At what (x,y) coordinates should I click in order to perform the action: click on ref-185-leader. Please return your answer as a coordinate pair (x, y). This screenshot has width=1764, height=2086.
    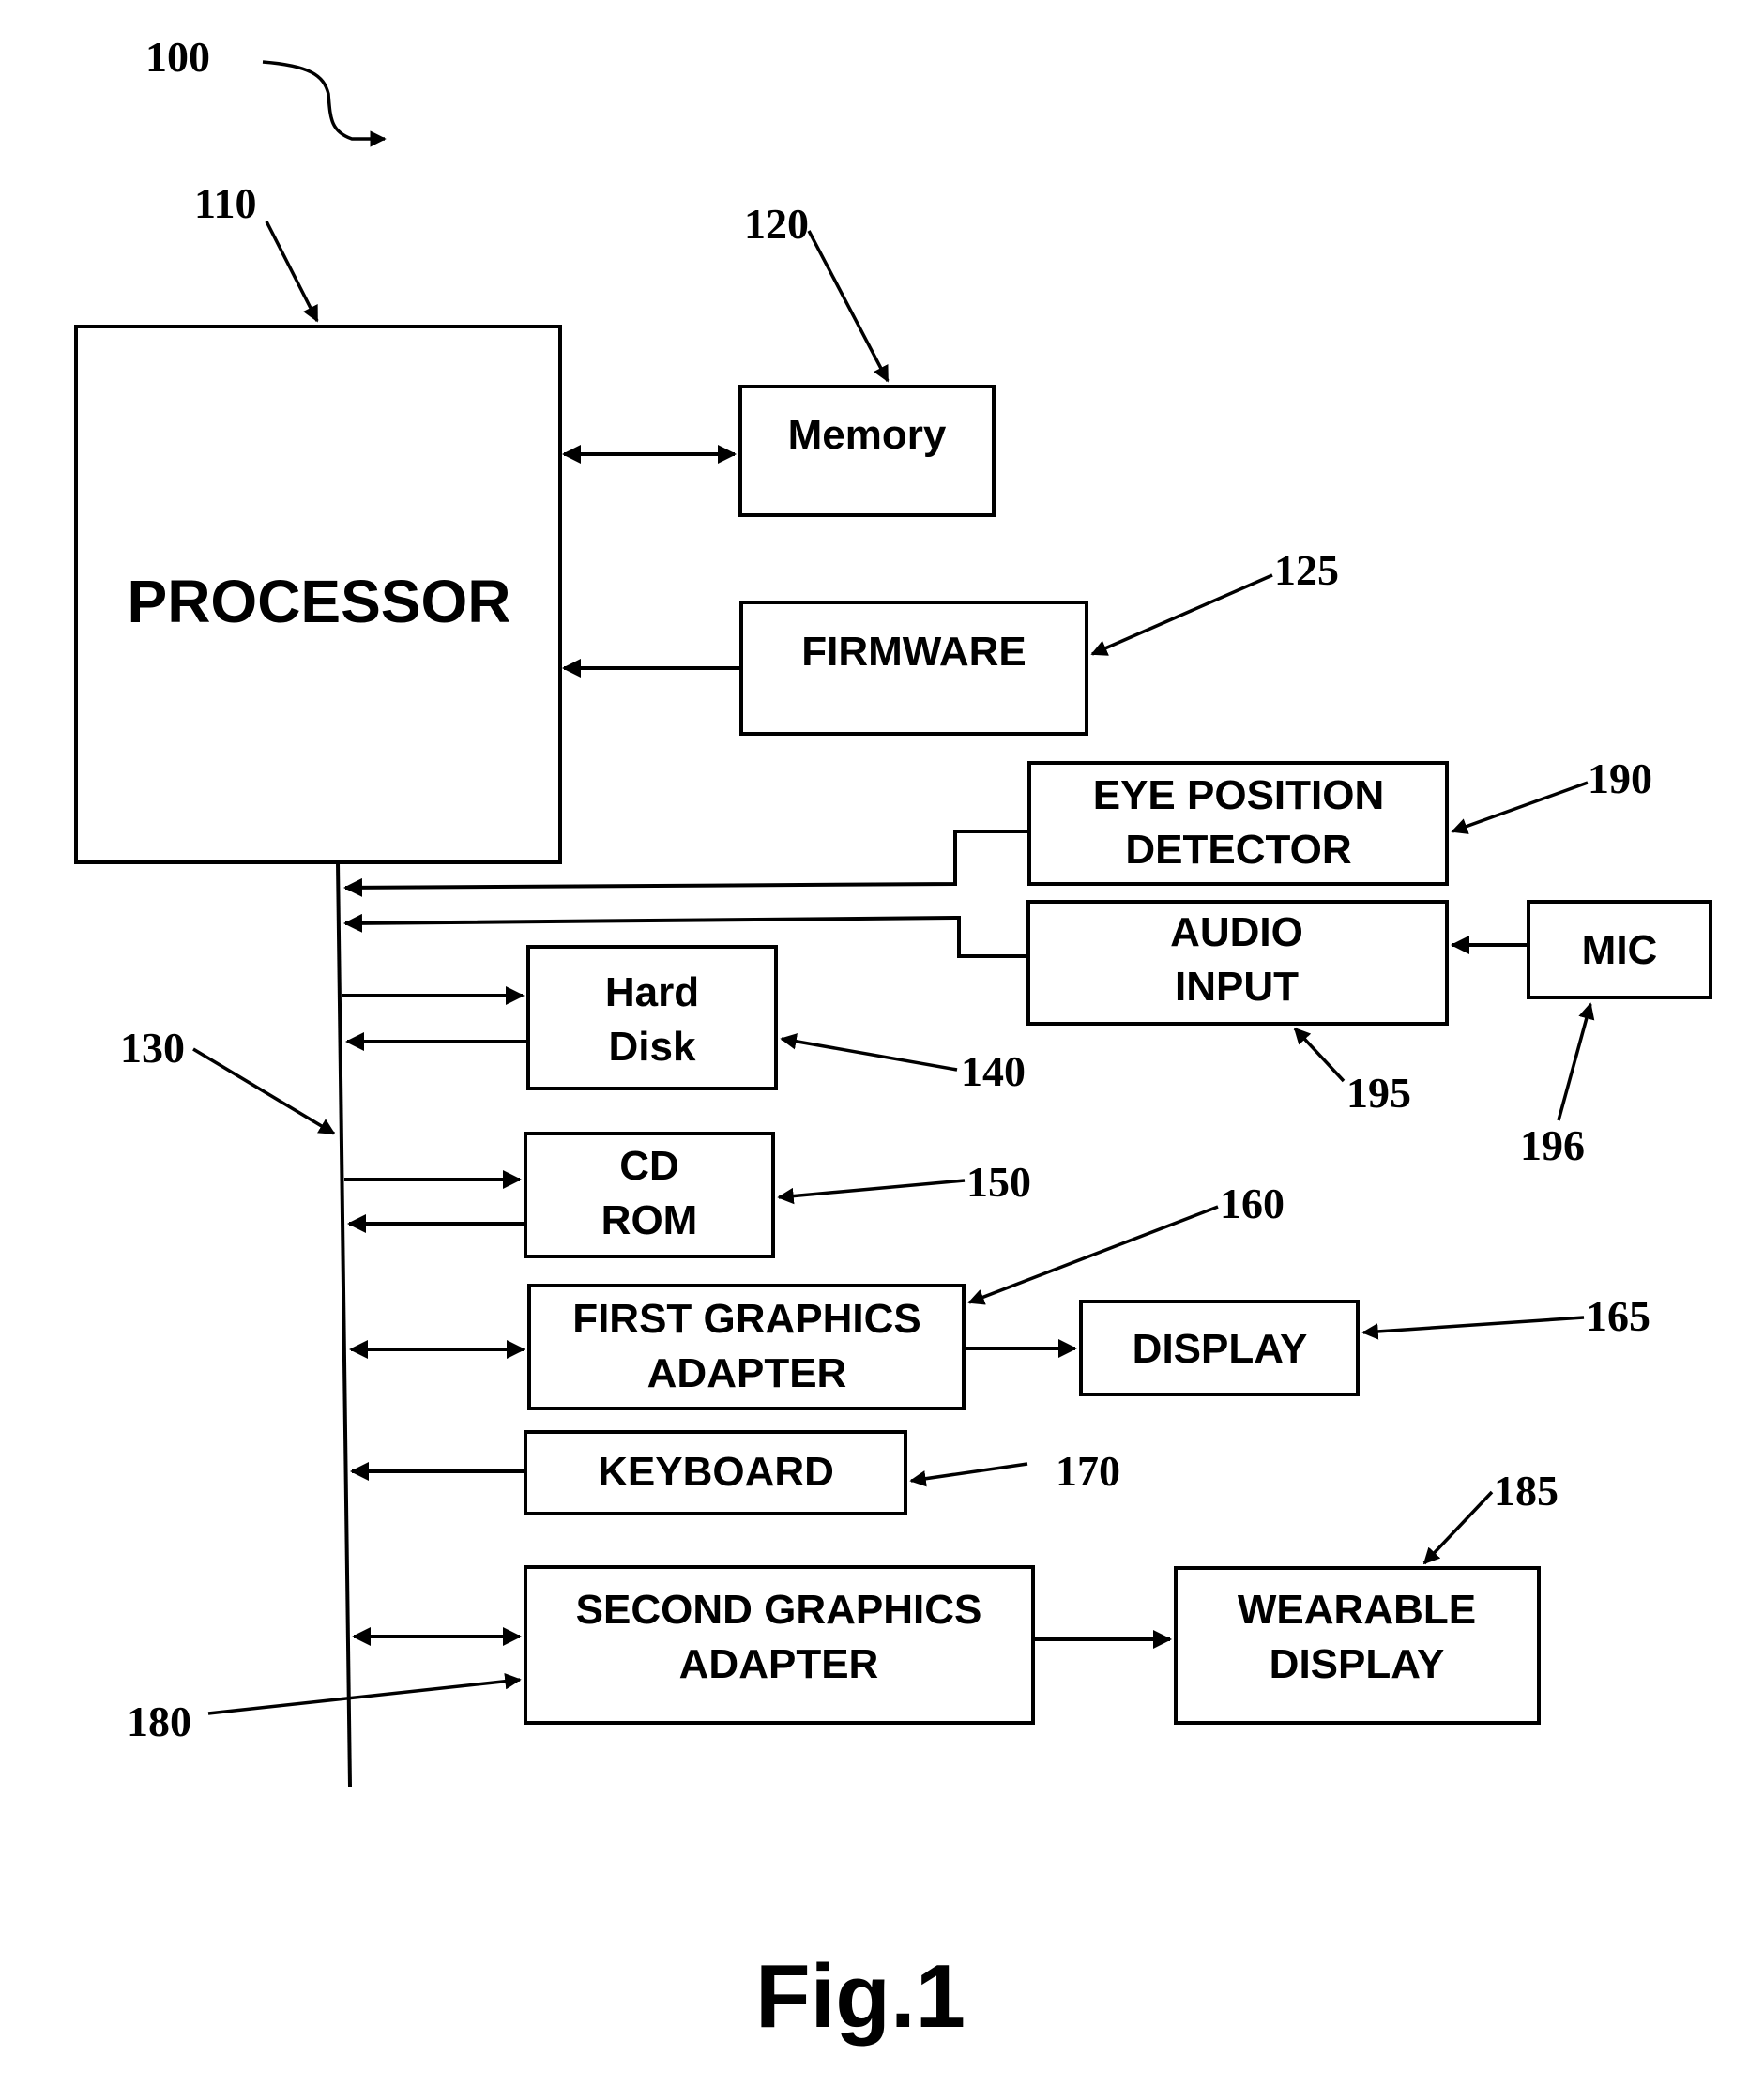
    Looking at the image, I should click on (1458, 1528).